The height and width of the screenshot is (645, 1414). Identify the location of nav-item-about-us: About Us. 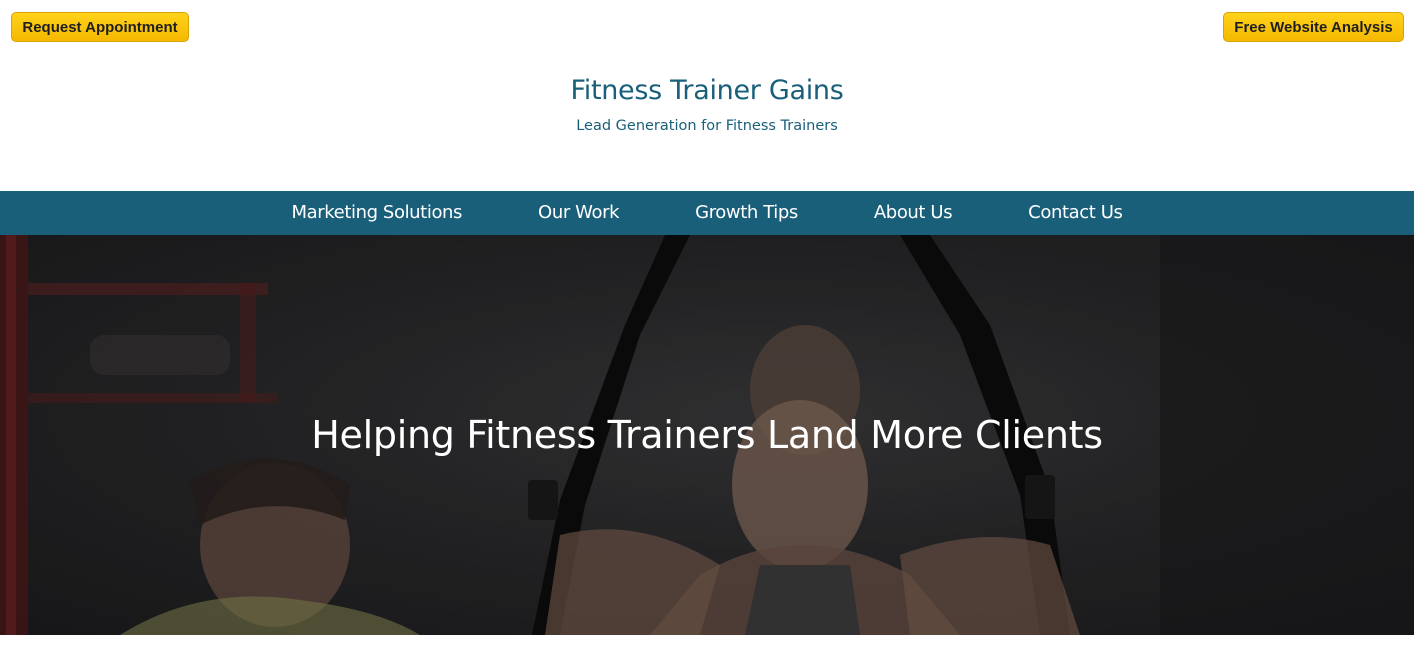
(913, 213).